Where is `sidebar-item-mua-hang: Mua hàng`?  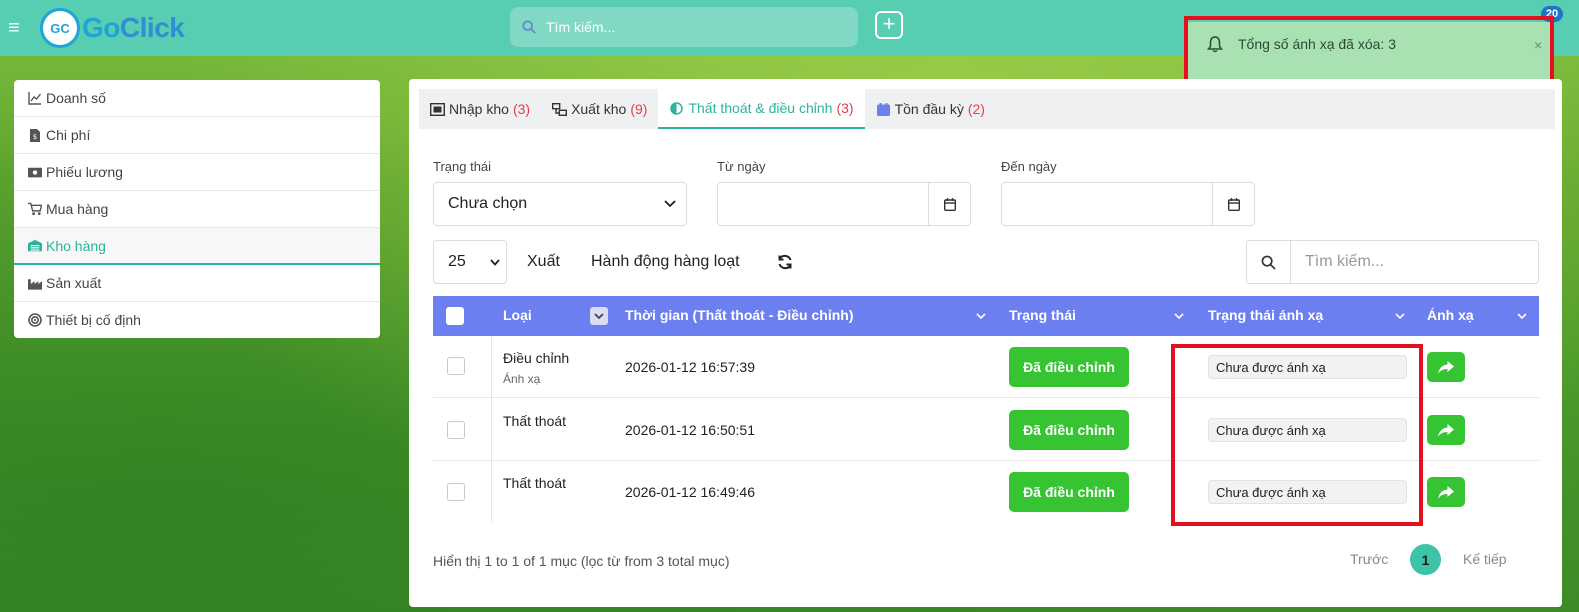
sidebar-item-mua-hang: Mua hàng is located at coordinates (197, 209).